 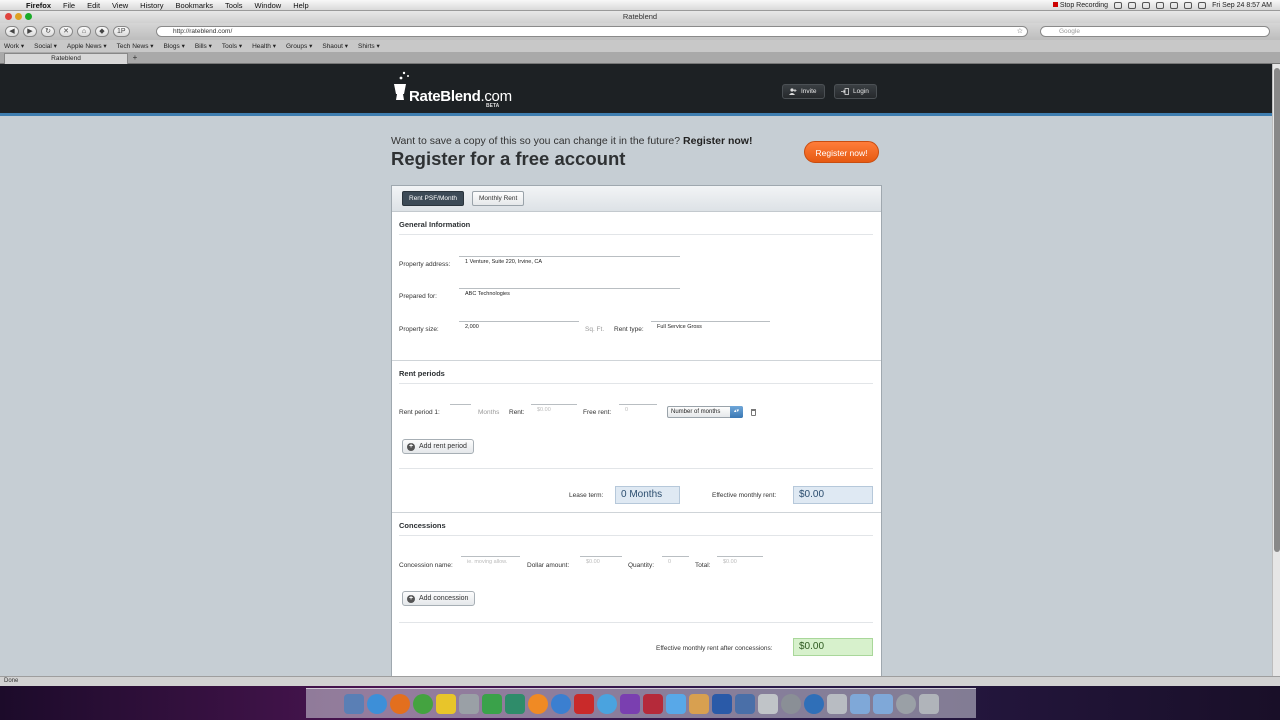 I want to click on onepassword-button: 1P, so click(x=121, y=31).